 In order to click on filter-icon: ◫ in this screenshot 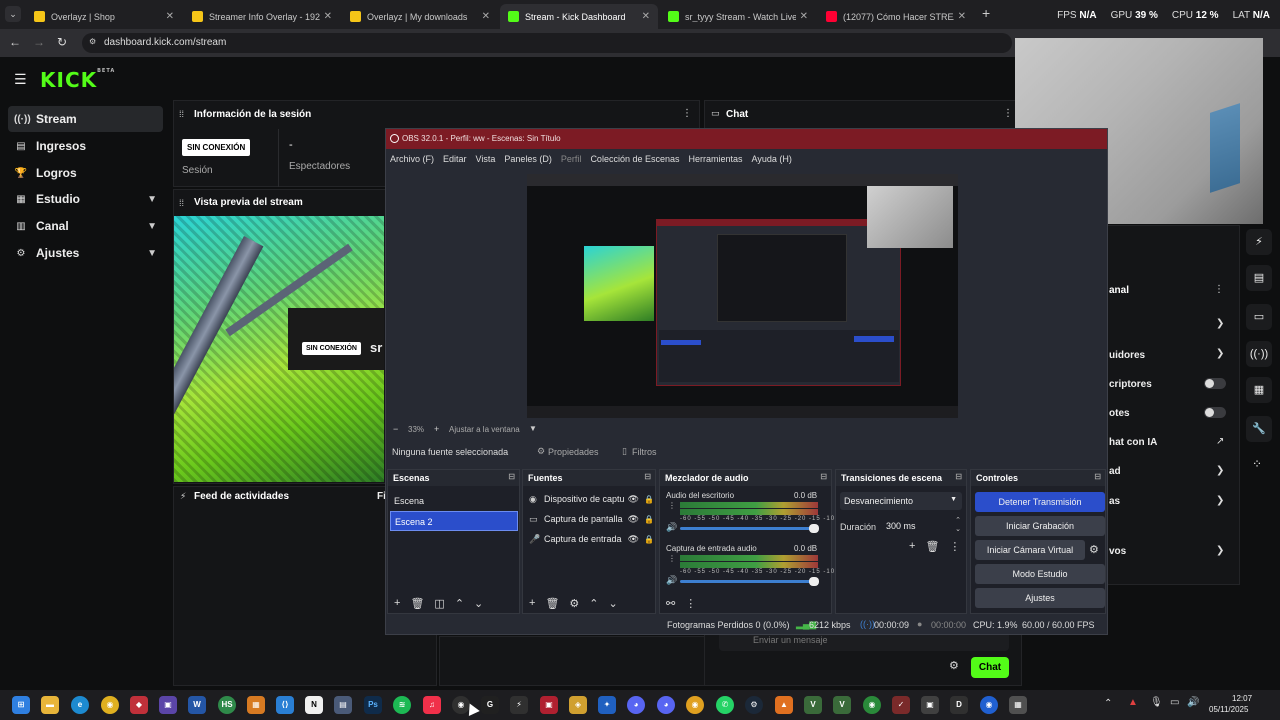, I will do `click(439, 603)`.